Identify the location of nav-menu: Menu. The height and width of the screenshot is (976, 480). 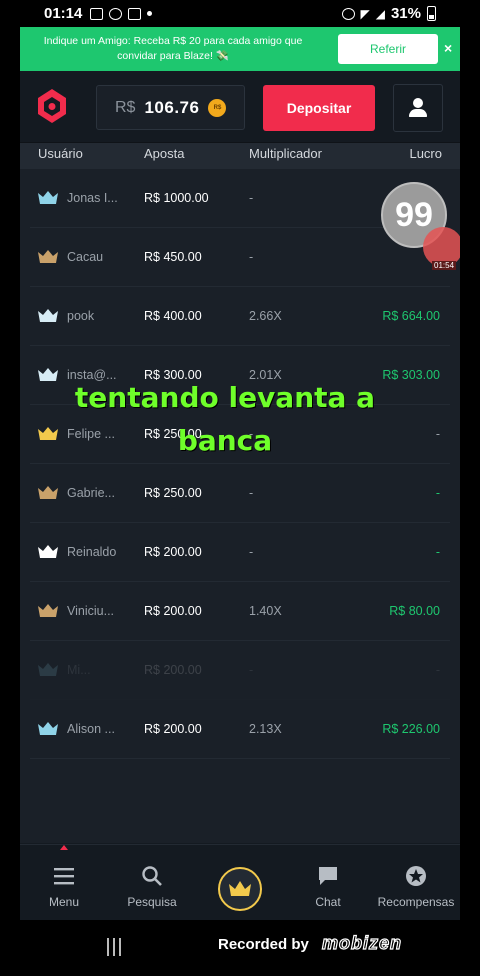
(64, 887).